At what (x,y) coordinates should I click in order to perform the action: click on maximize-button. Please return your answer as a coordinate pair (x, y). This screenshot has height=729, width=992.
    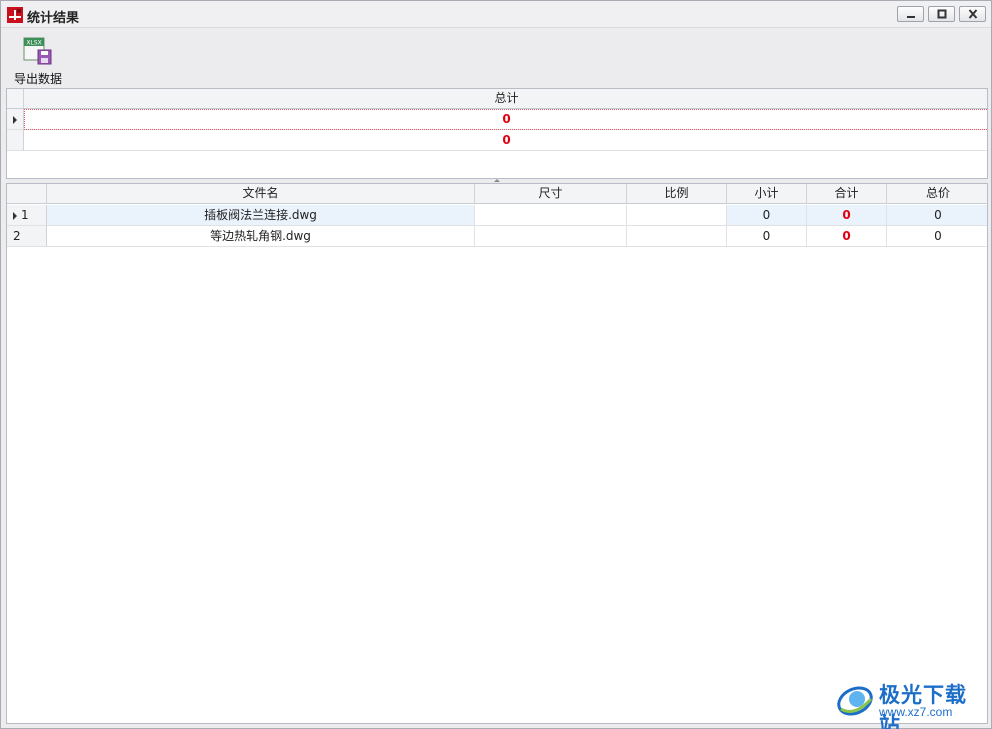
    Looking at the image, I should click on (941, 14).